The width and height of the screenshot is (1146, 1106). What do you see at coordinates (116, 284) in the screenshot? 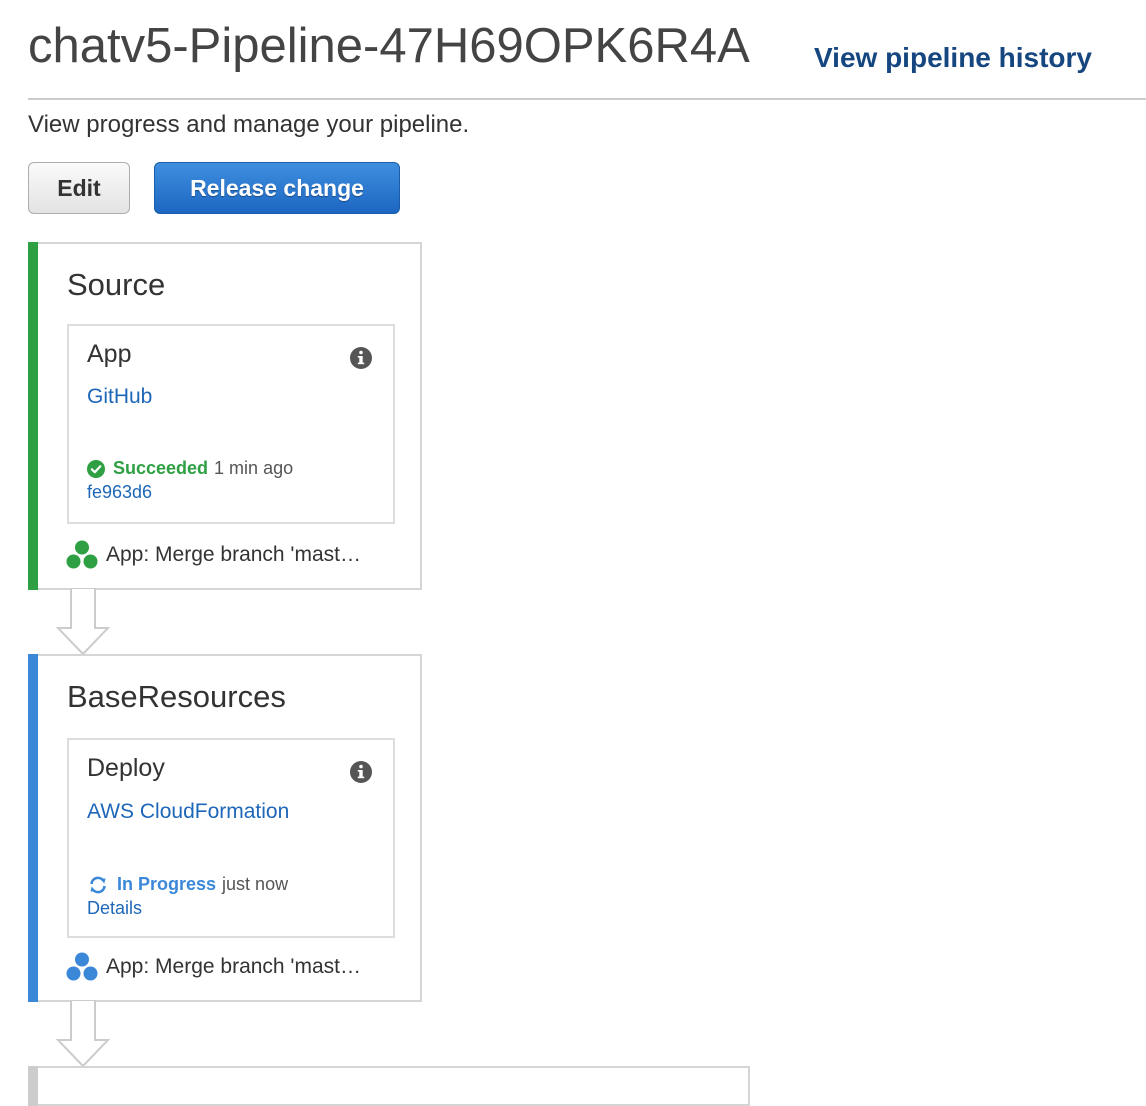
I see `stage-title: Source` at bounding box center [116, 284].